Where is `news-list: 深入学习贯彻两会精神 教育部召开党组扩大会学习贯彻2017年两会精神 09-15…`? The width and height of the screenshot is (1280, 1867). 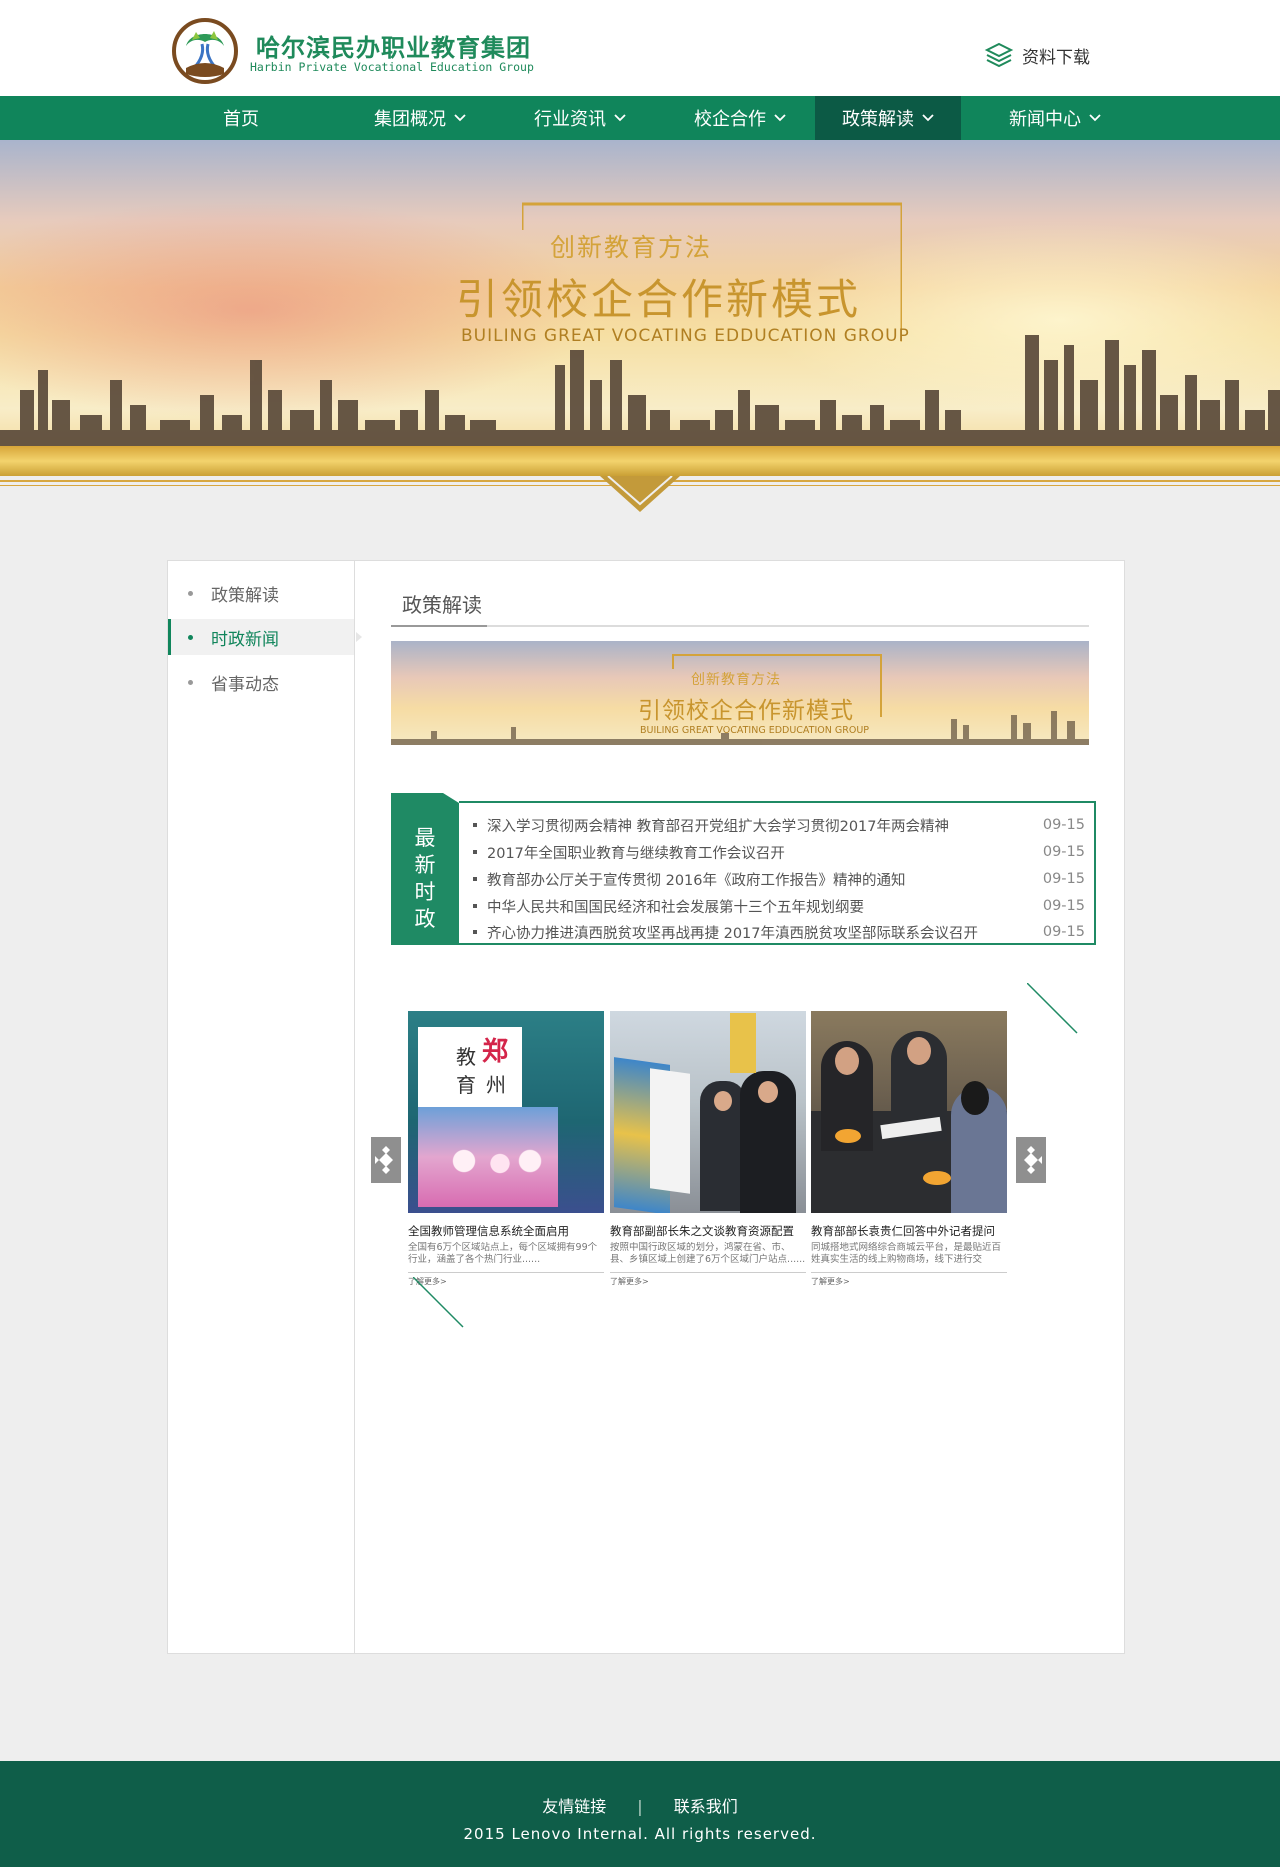
news-list: 深入学习贯彻两会精神 教育部召开党组扩大会学习贯彻2017年两会精神 09-15… is located at coordinates (777, 873).